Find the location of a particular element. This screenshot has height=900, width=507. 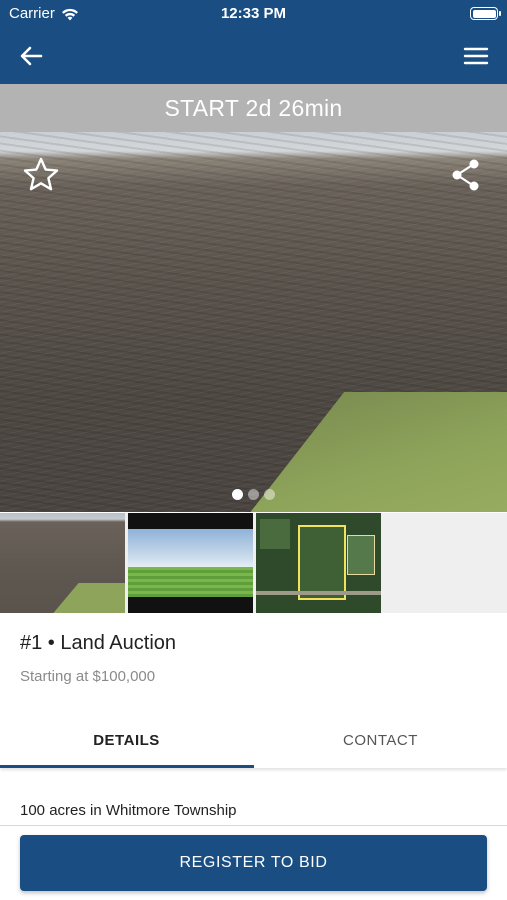

status-bar: Carrier 12:33 PM is located at coordinates (253, 14).